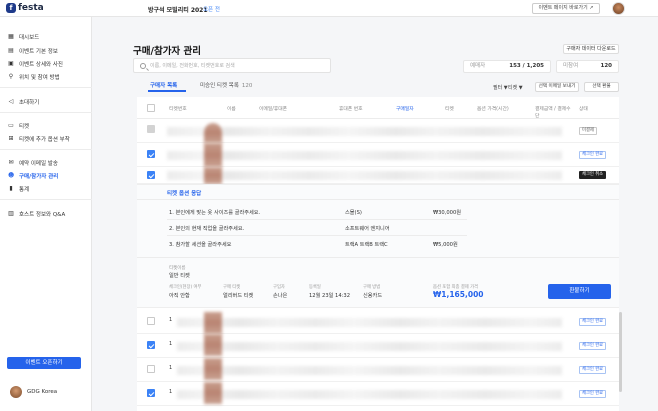 Image resolution: width=658 pixels, height=411 pixels. I want to click on event-page-link-button: 이벤트 페이지 바로가기 ↗, so click(566, 8).